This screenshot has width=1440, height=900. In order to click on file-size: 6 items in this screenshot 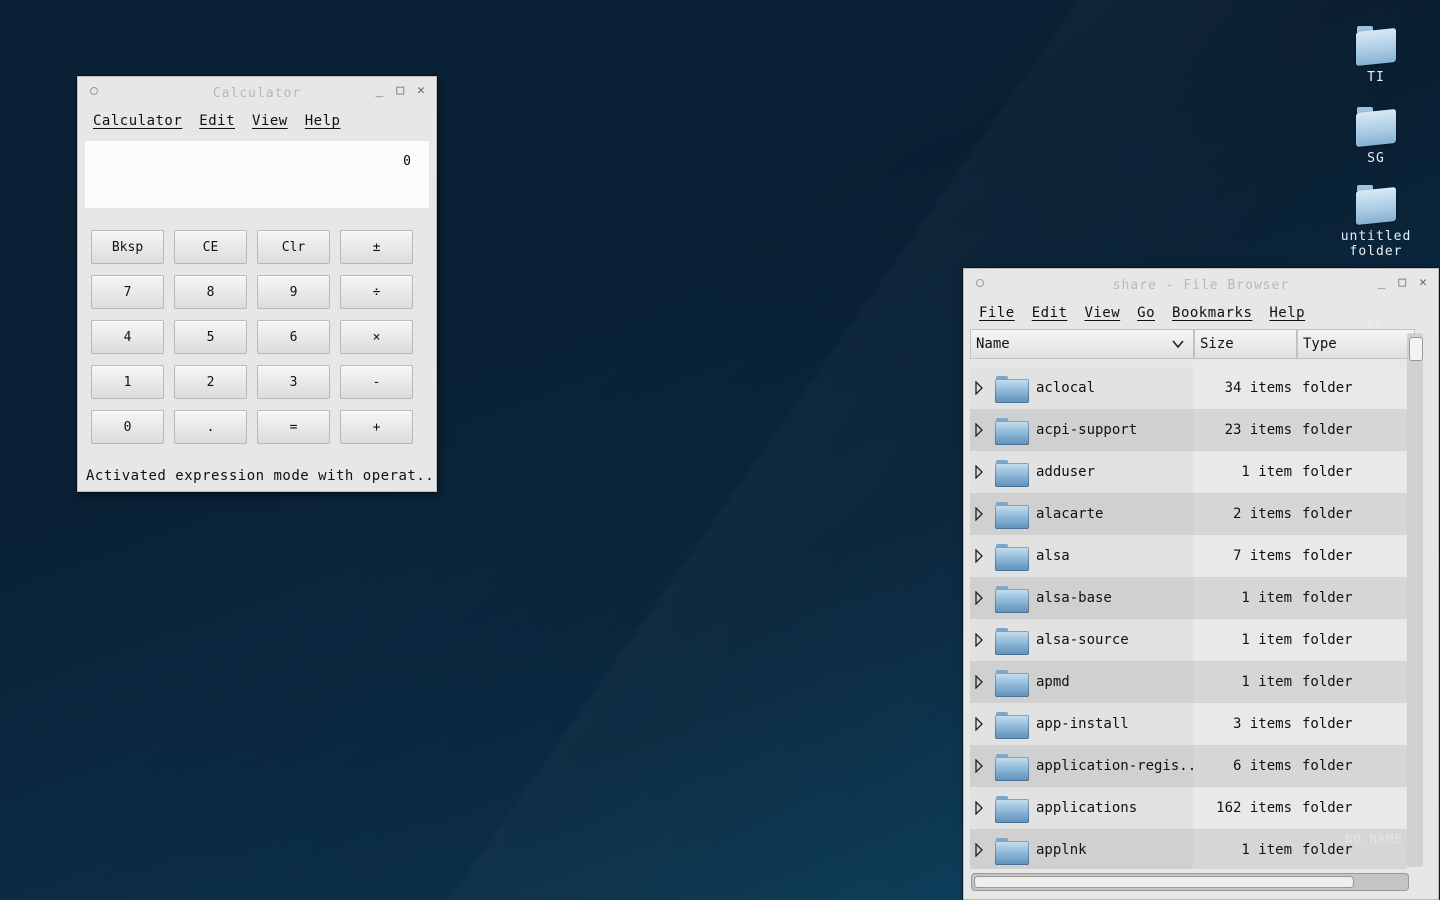, I will do `click(1262, 766)`.